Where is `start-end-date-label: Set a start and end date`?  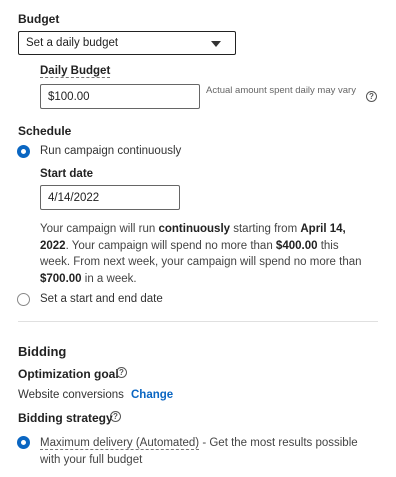 start-end-date-label: Set a start and end date is located at coordinates (101, 299).